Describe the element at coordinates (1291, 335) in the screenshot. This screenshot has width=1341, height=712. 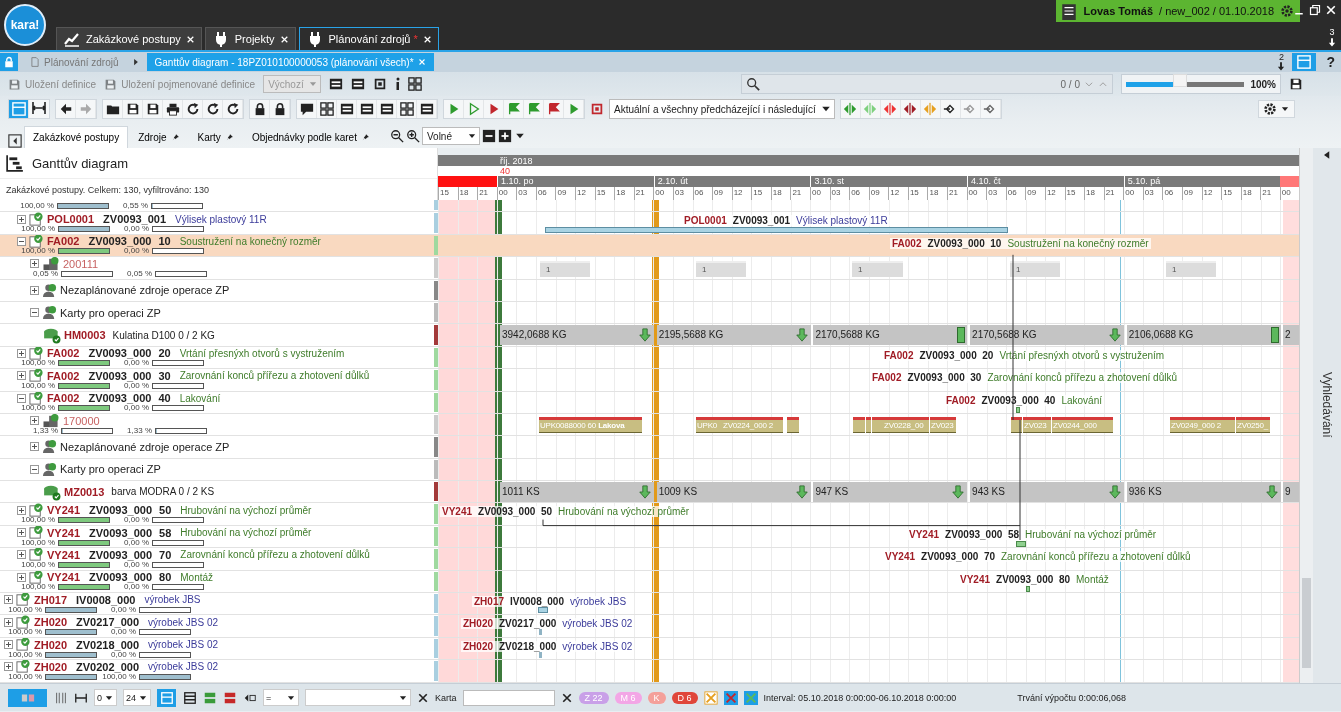
I see `stock-segment: 2` at that location.